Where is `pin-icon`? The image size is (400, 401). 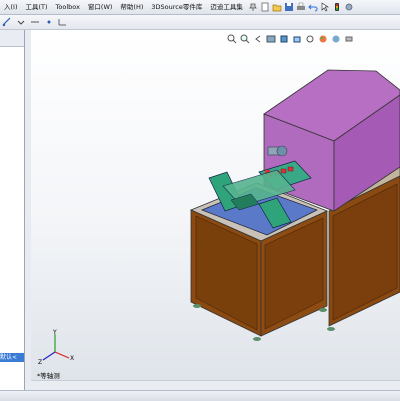
pin-icon is located at coordinates (253, 7).